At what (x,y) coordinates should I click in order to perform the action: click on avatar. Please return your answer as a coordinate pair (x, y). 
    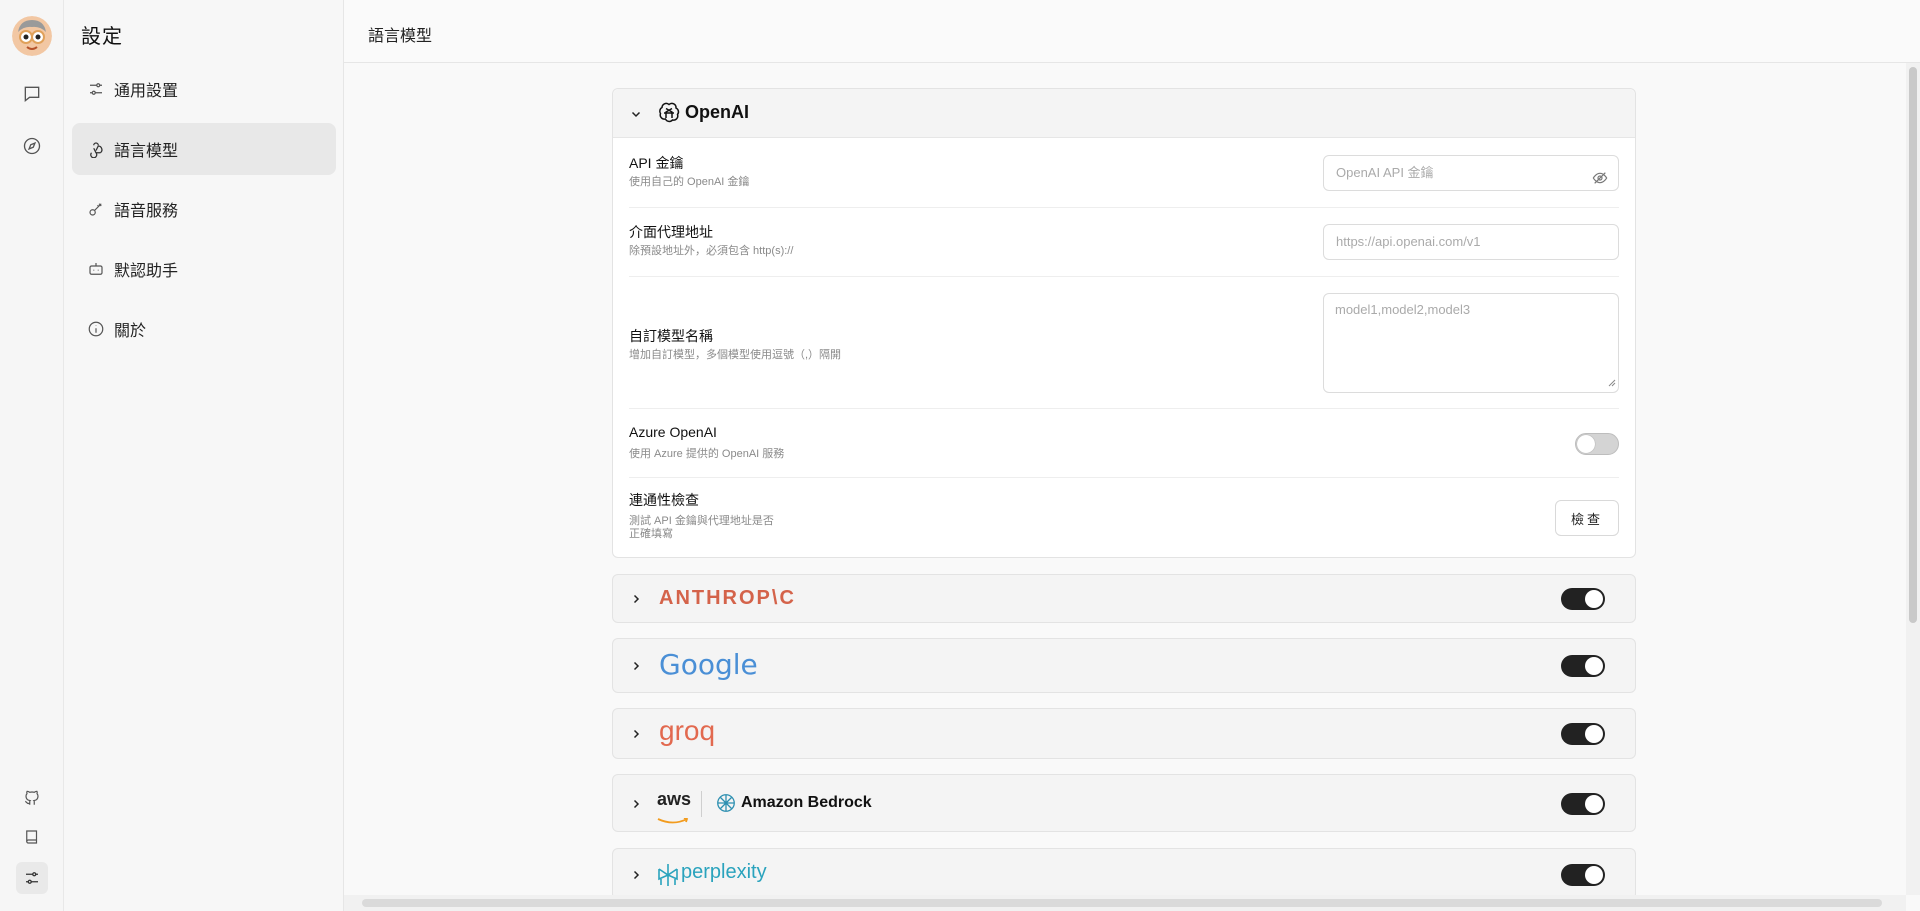
    Looking at the image, I should click on (32, 36).